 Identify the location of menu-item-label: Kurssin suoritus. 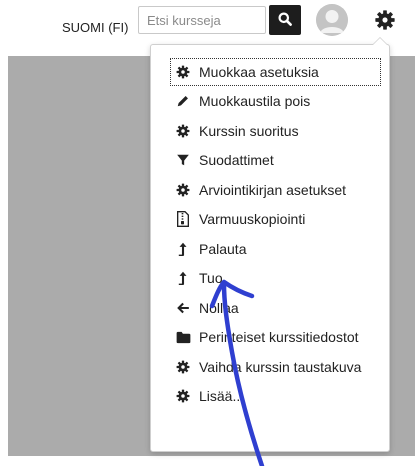
(249, 130).